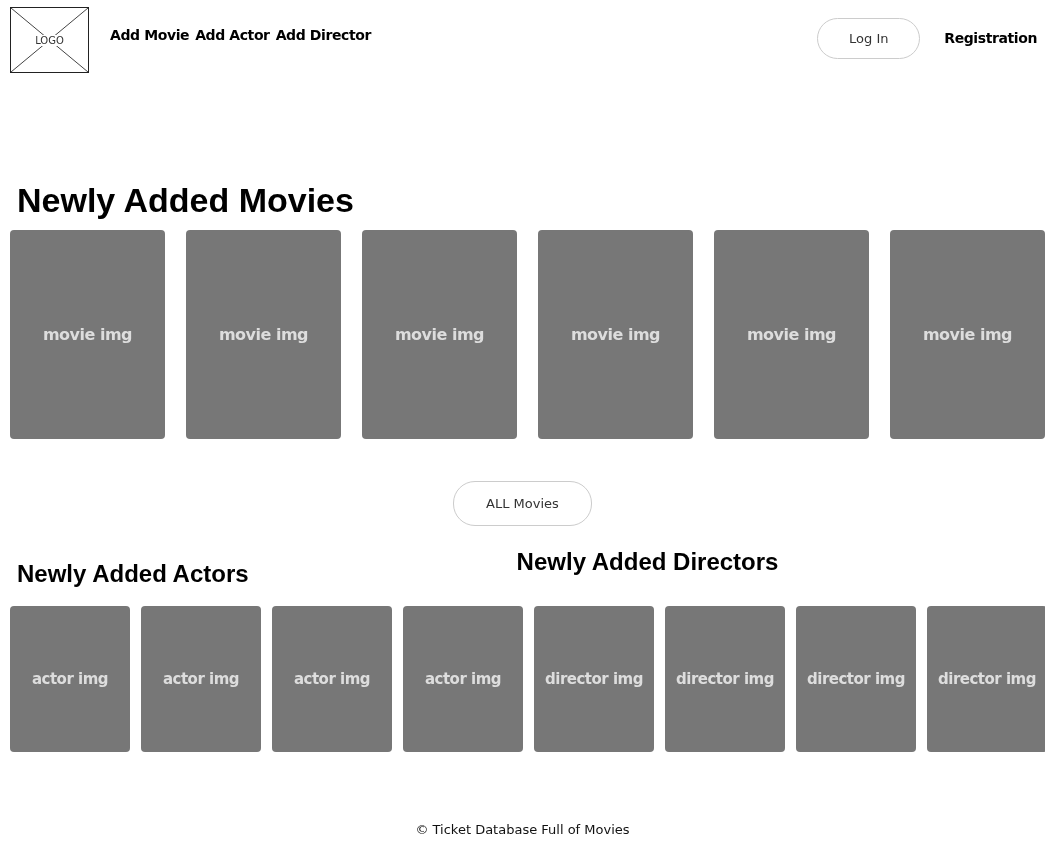 The height and width of the screenshot is (864, 1045). Describe the element at coordinates (647, 562) in the screenshot. I see `section-title: Newly Added Directors` at that location.